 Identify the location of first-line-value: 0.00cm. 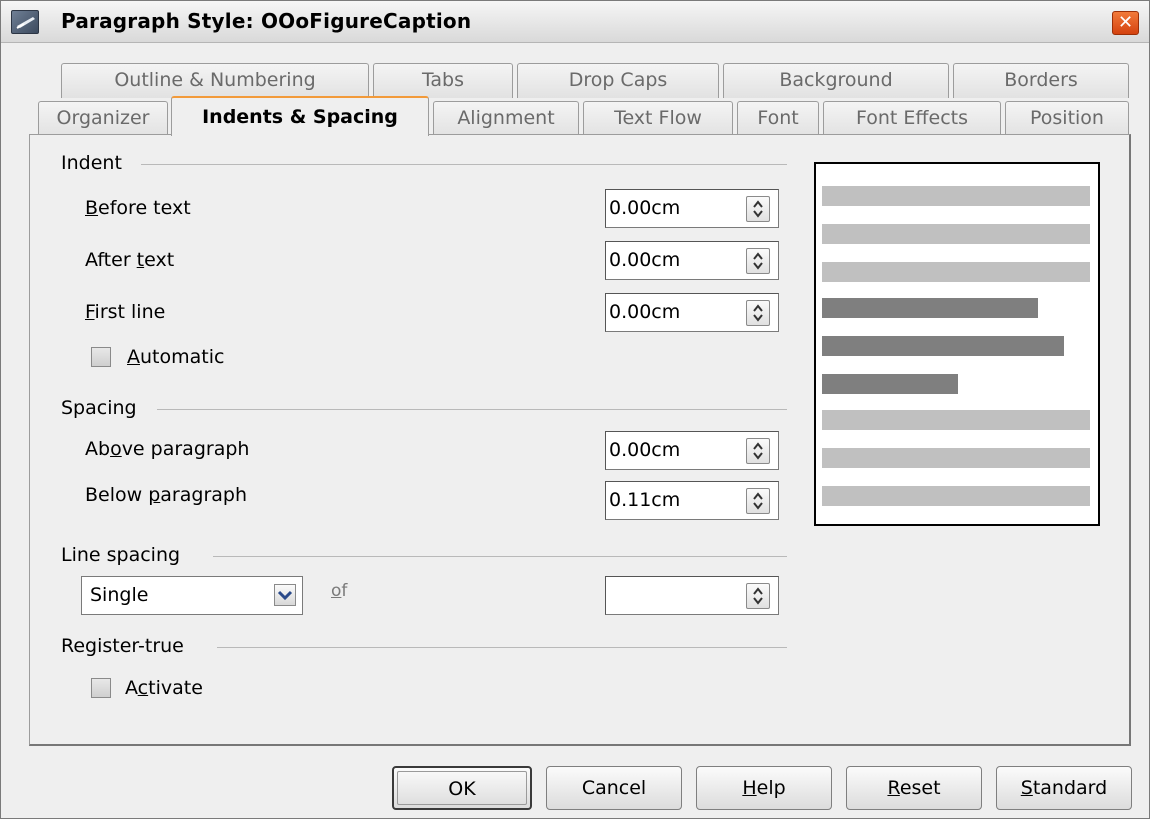
(644, 312).